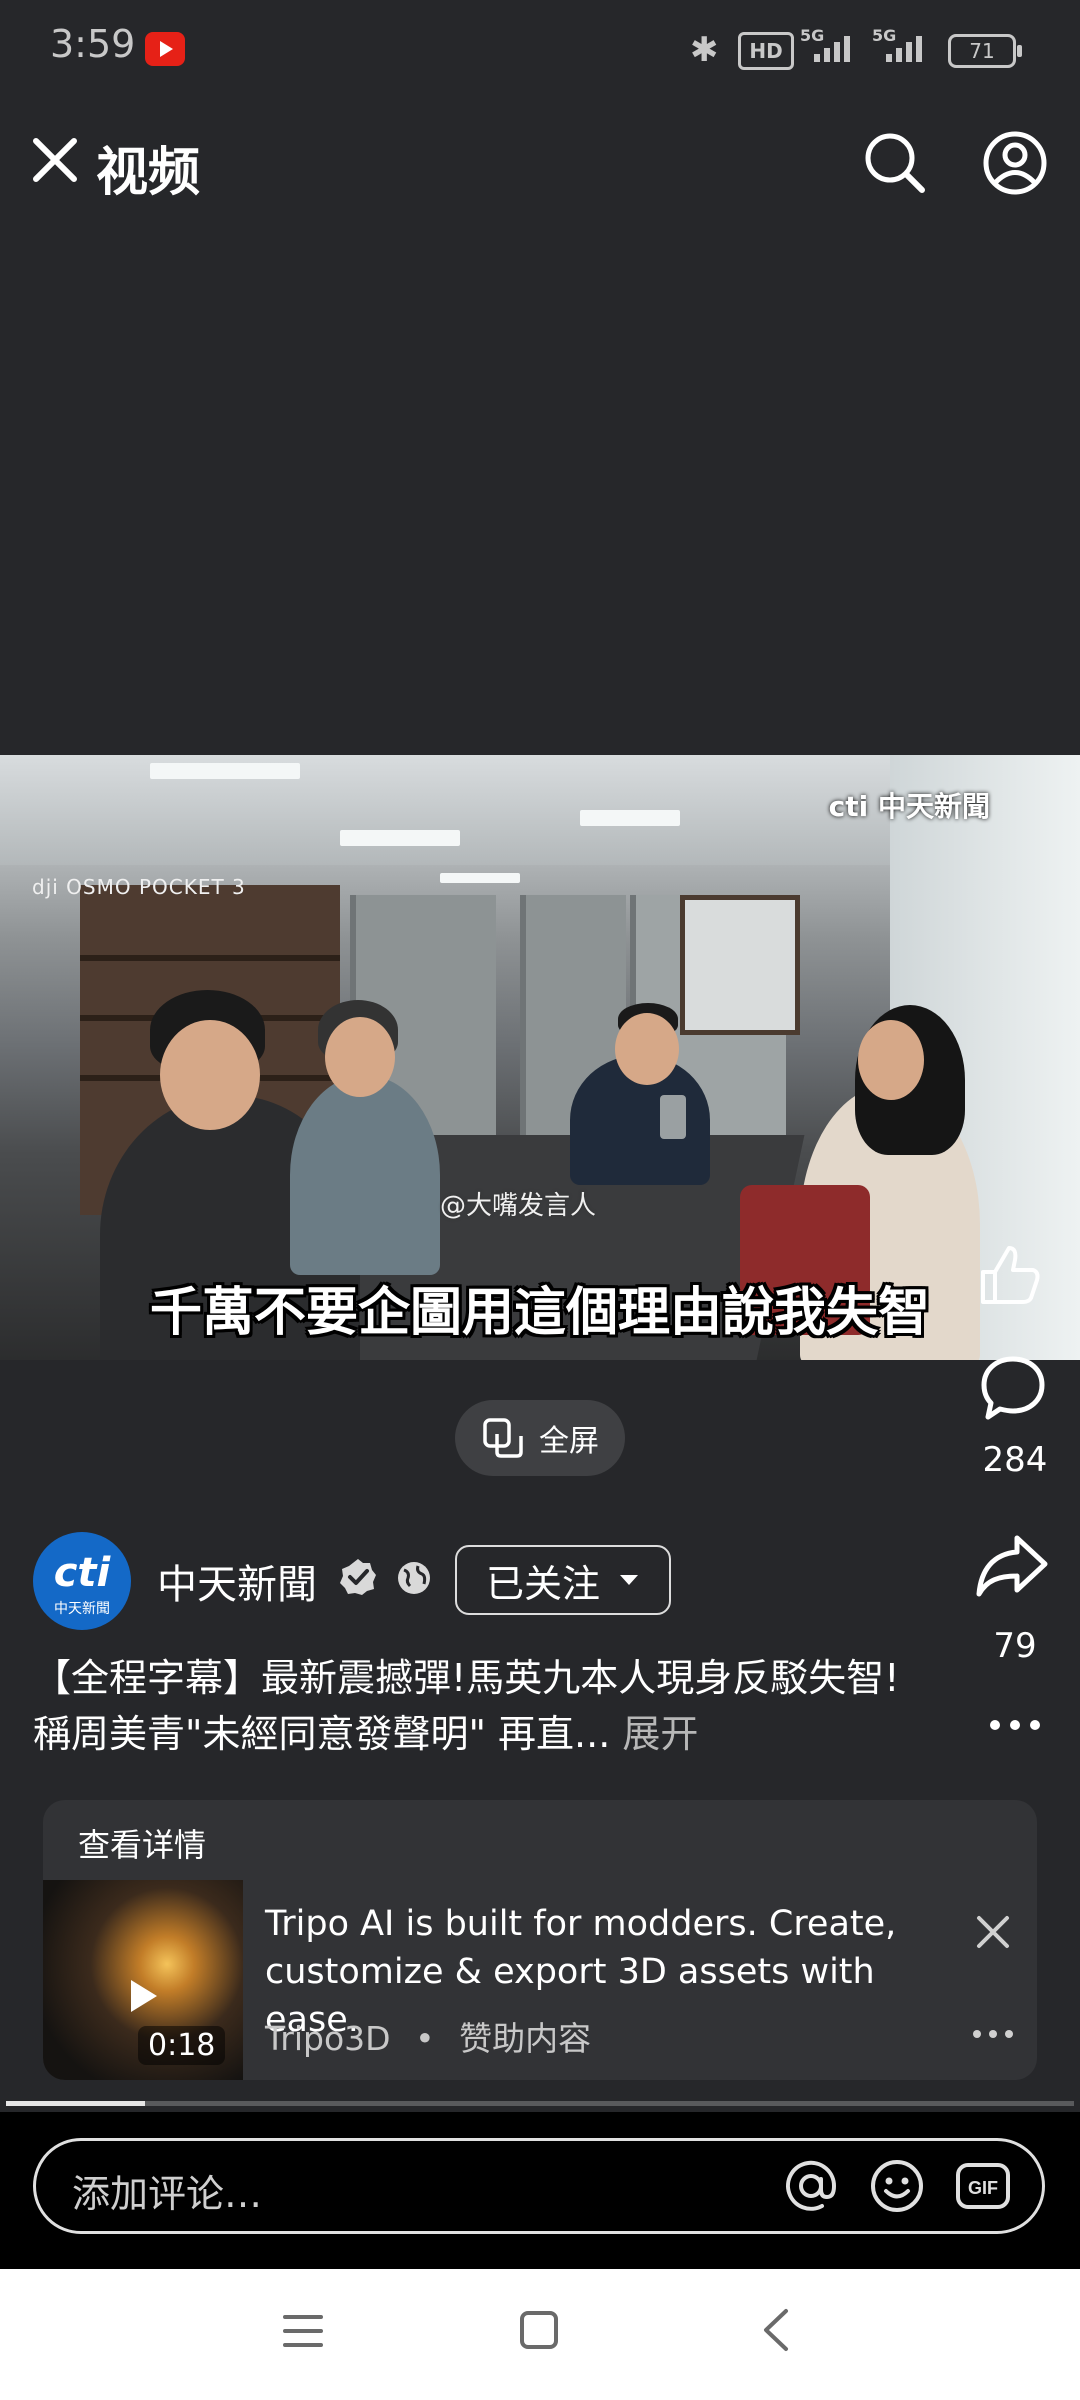  I want to click on account-icon, so click(1015, 163).